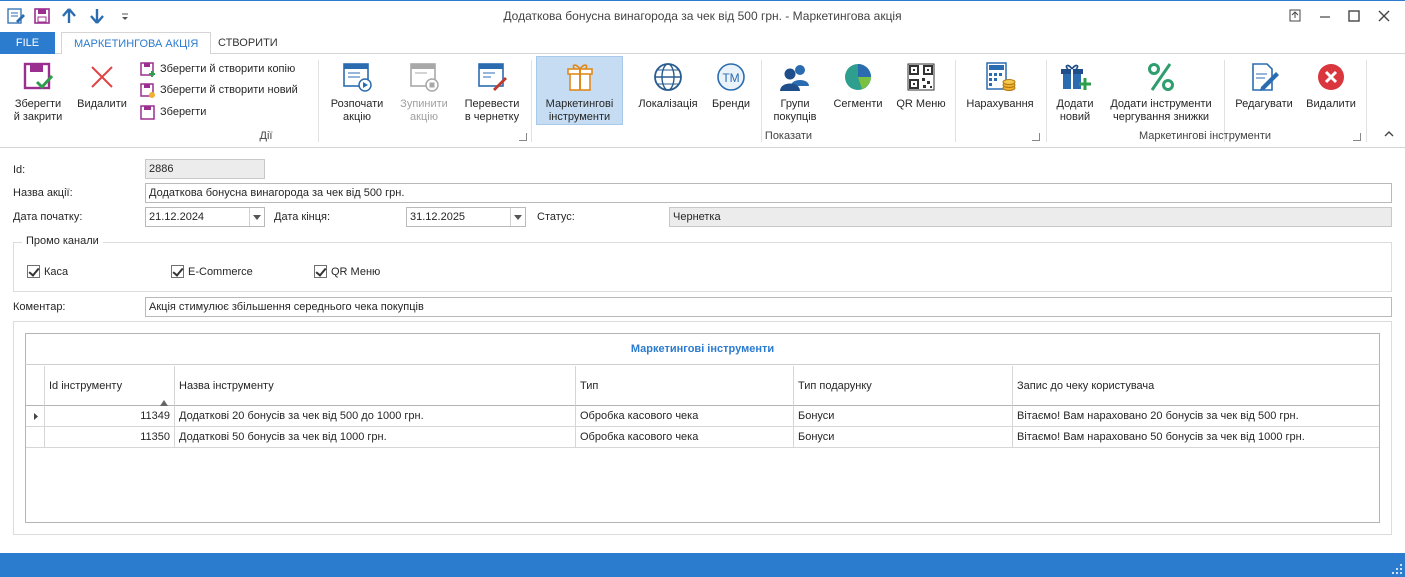 The image size is (1405, 577). I want to click on edit-document-icon, so click(1264, 77).